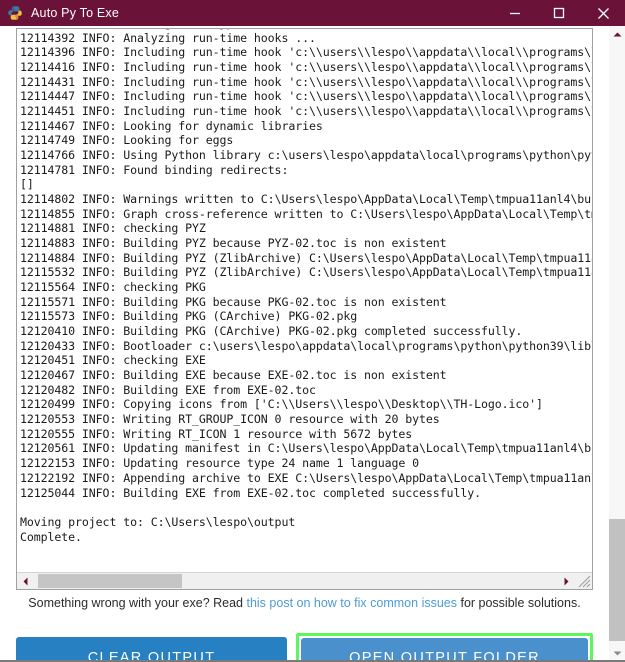 This screenshot has width=625, height=662. What do you see at coordinates (137, 603) in the screenshot?
I see `help-prefix: Something wrong with your exe? Read` at bounding box center [137, 603].